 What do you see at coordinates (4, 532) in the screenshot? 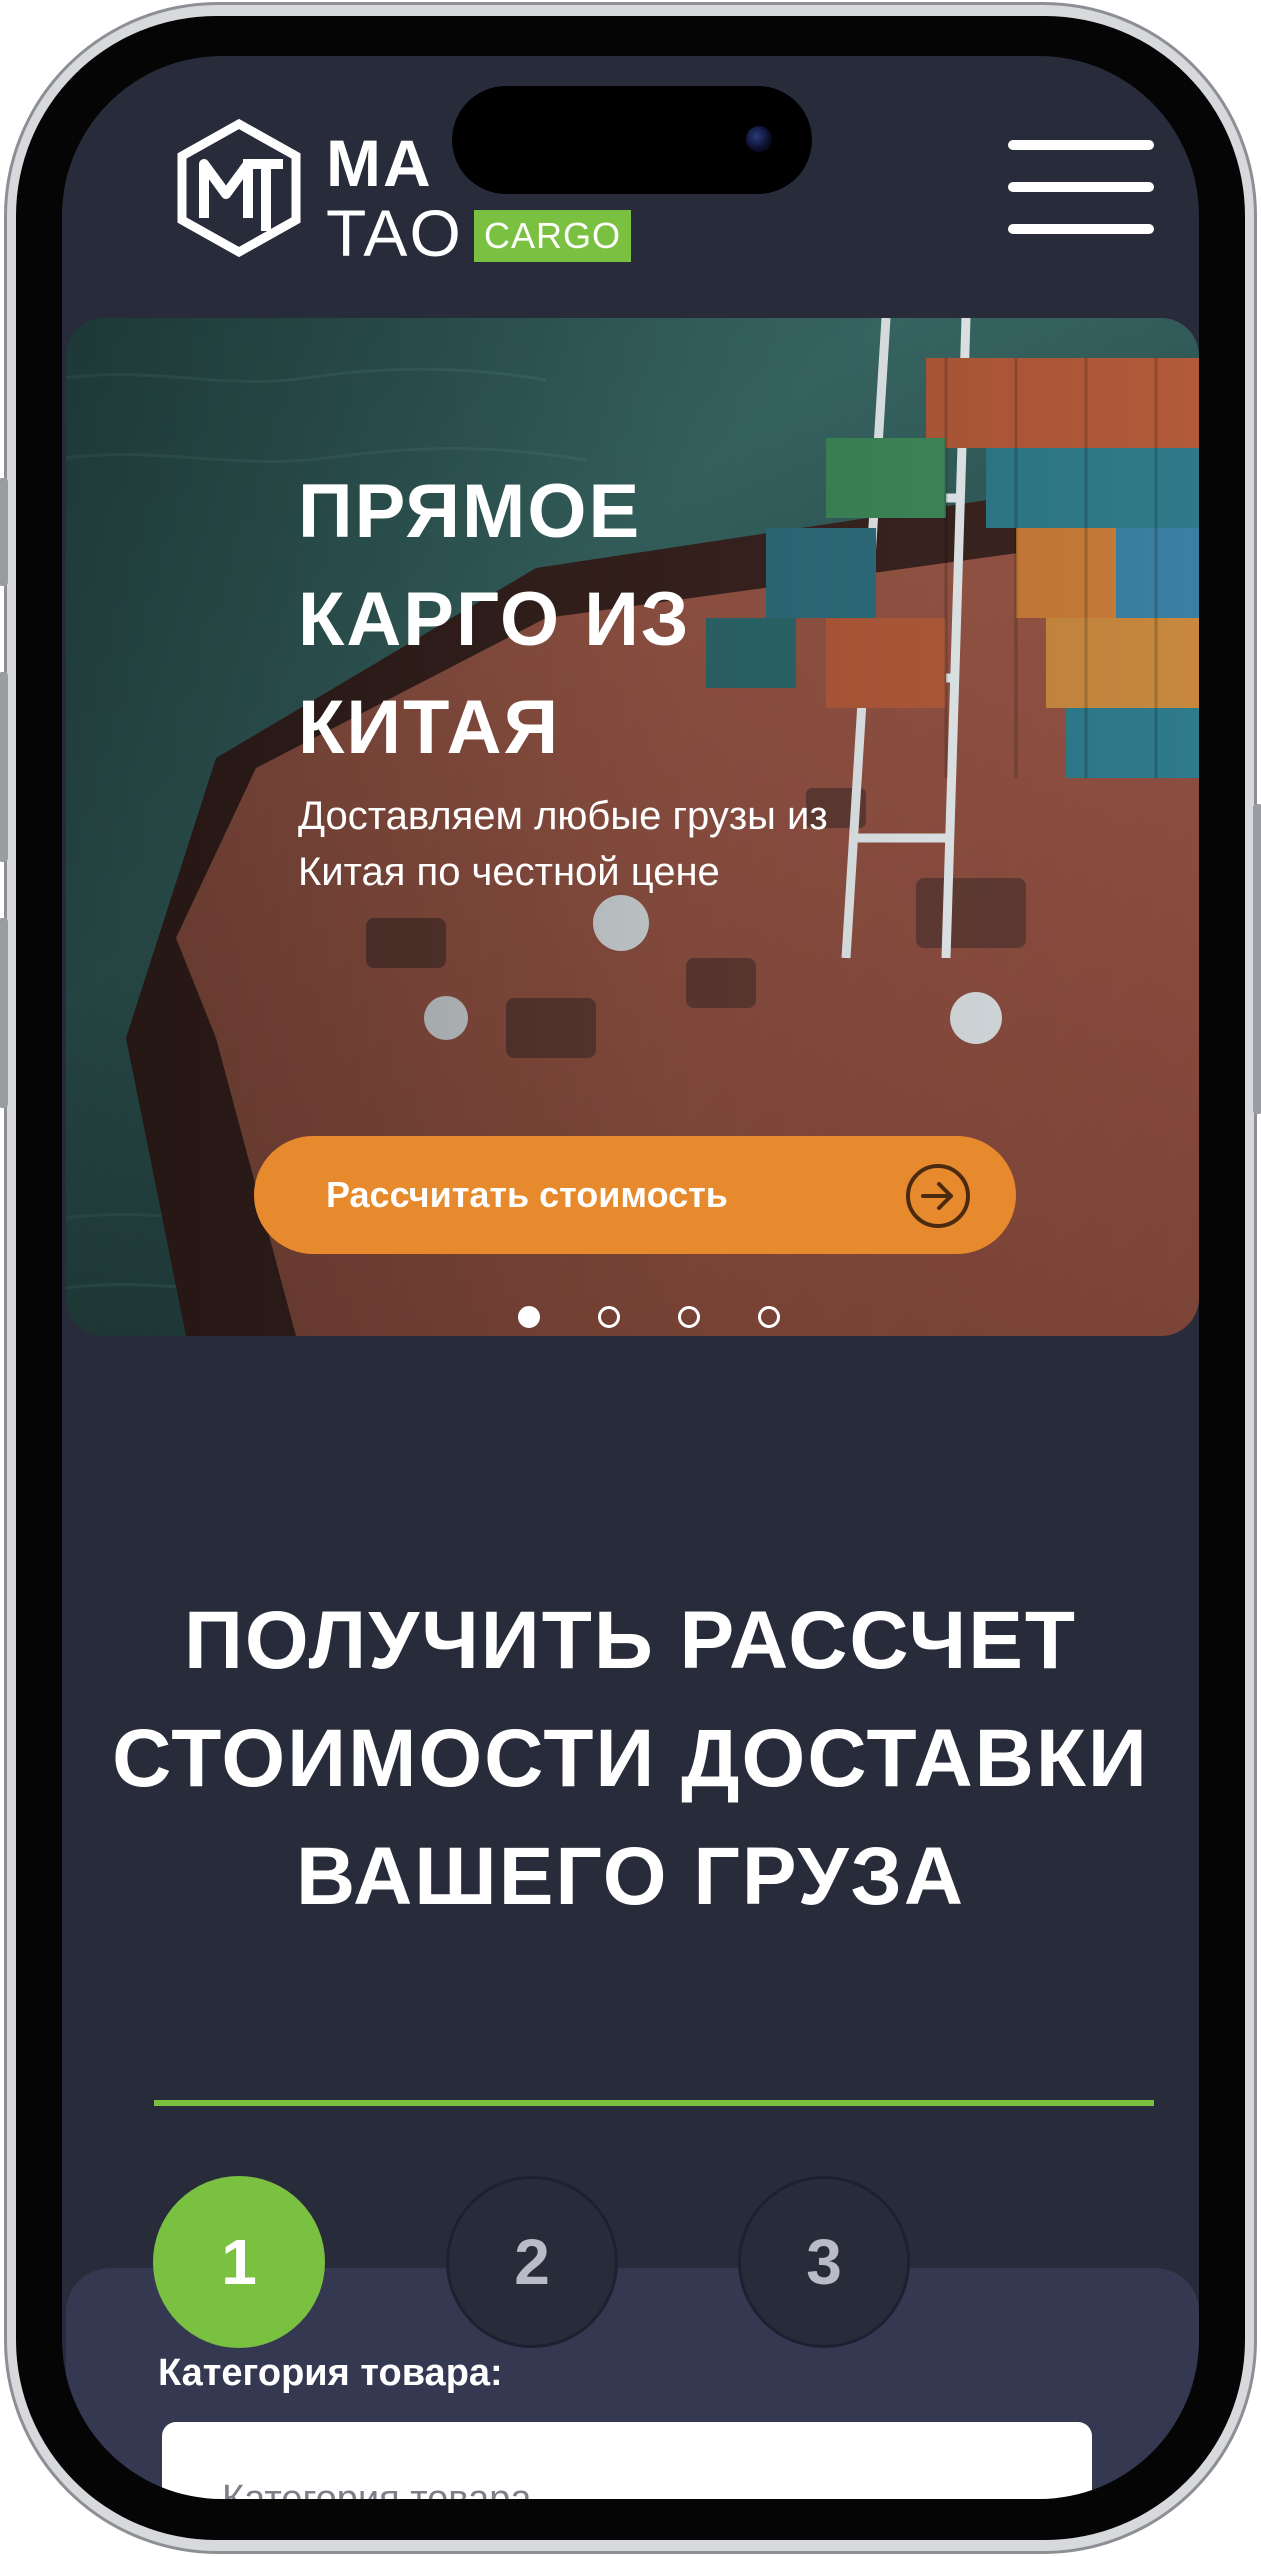
I see `action-button` at bounding box center [4, 532].